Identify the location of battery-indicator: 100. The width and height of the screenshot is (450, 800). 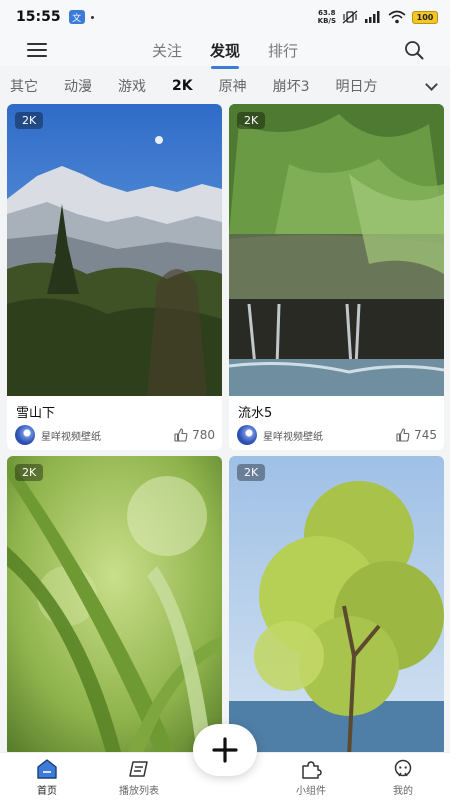
(425, 17).